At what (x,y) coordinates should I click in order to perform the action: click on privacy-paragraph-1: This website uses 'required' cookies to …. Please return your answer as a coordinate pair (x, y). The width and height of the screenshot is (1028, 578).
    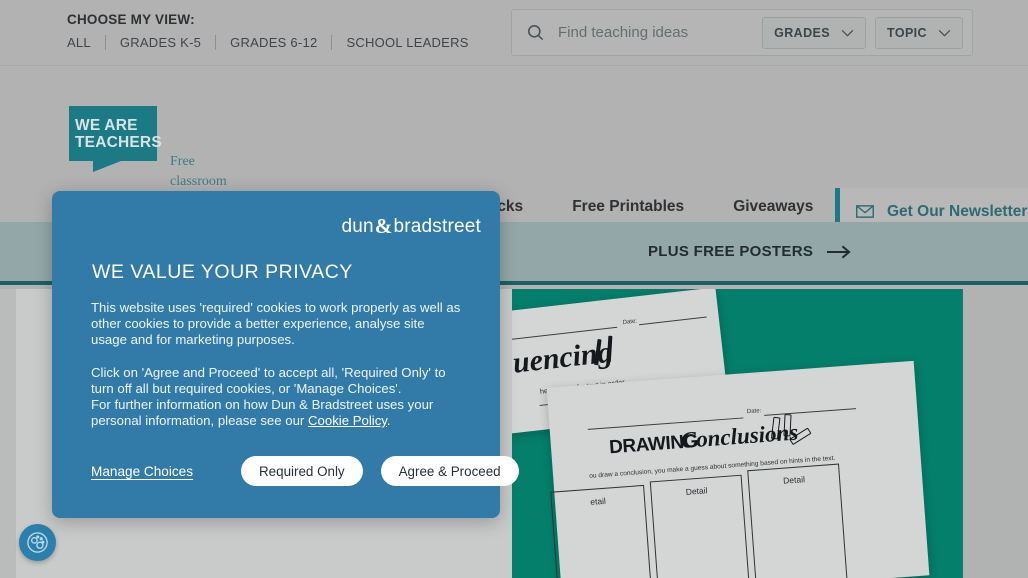
    Looking at the image, I should click on (276, 323).